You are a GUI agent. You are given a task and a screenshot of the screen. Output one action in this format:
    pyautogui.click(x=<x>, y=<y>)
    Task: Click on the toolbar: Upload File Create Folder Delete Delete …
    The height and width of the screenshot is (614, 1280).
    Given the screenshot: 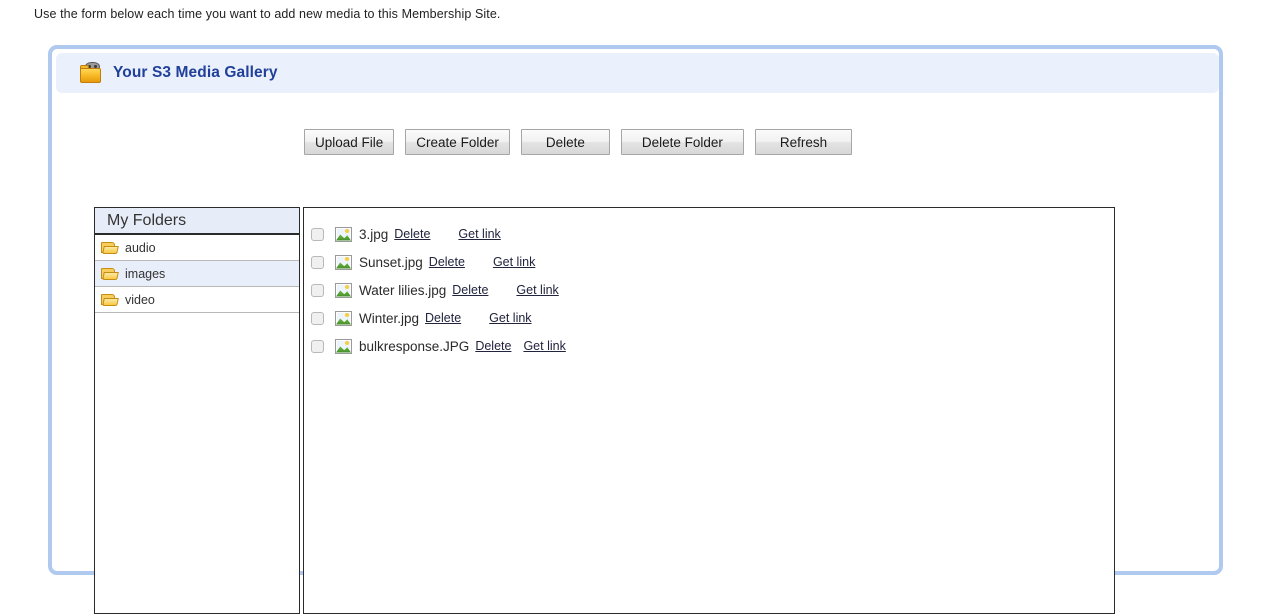 What is the action you would take?
    pyautogui.click(x=578, y=142)
    